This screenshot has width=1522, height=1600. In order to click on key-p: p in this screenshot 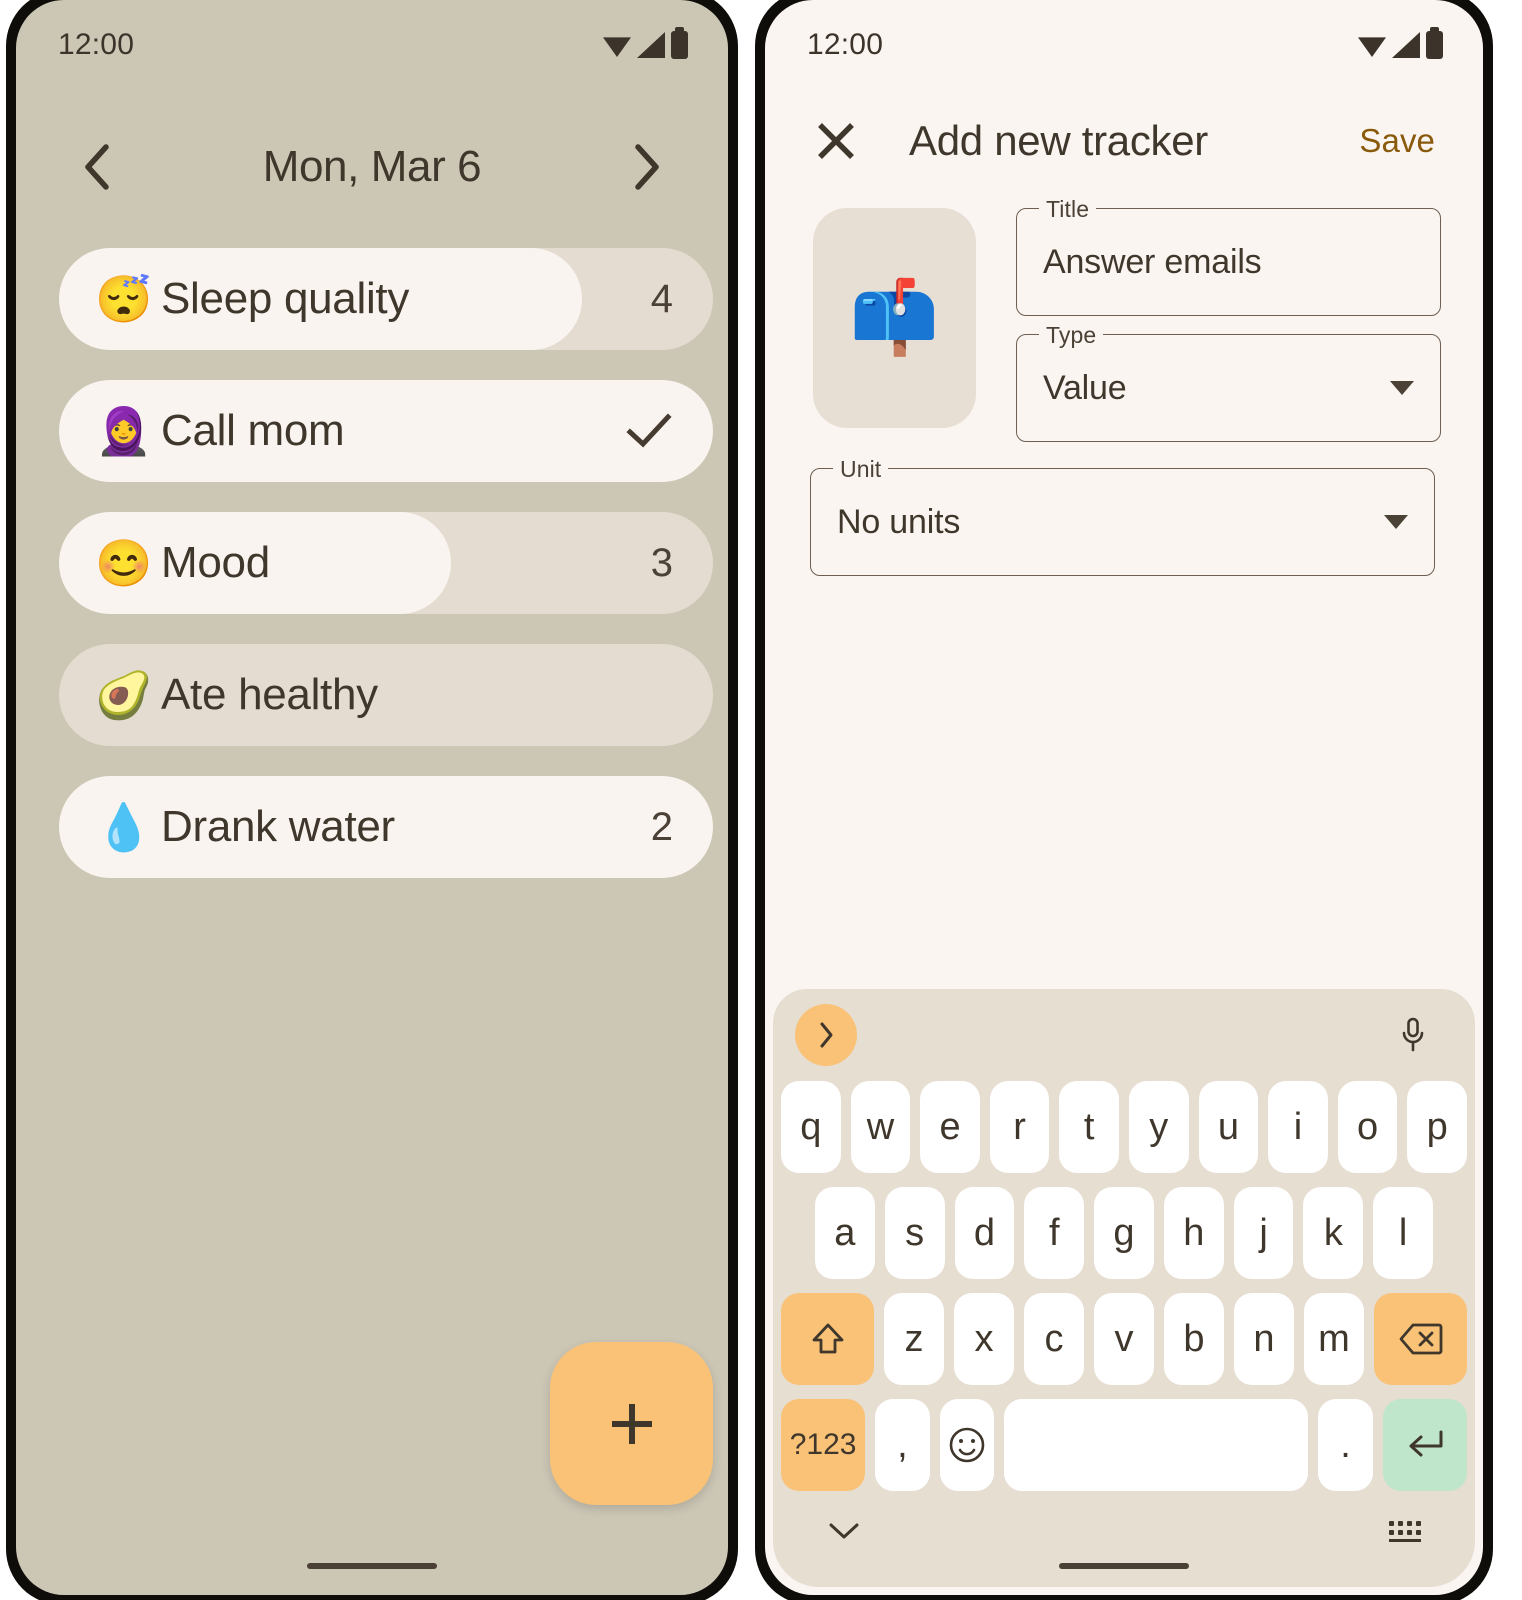, I will do `click(1437, 1127)`.